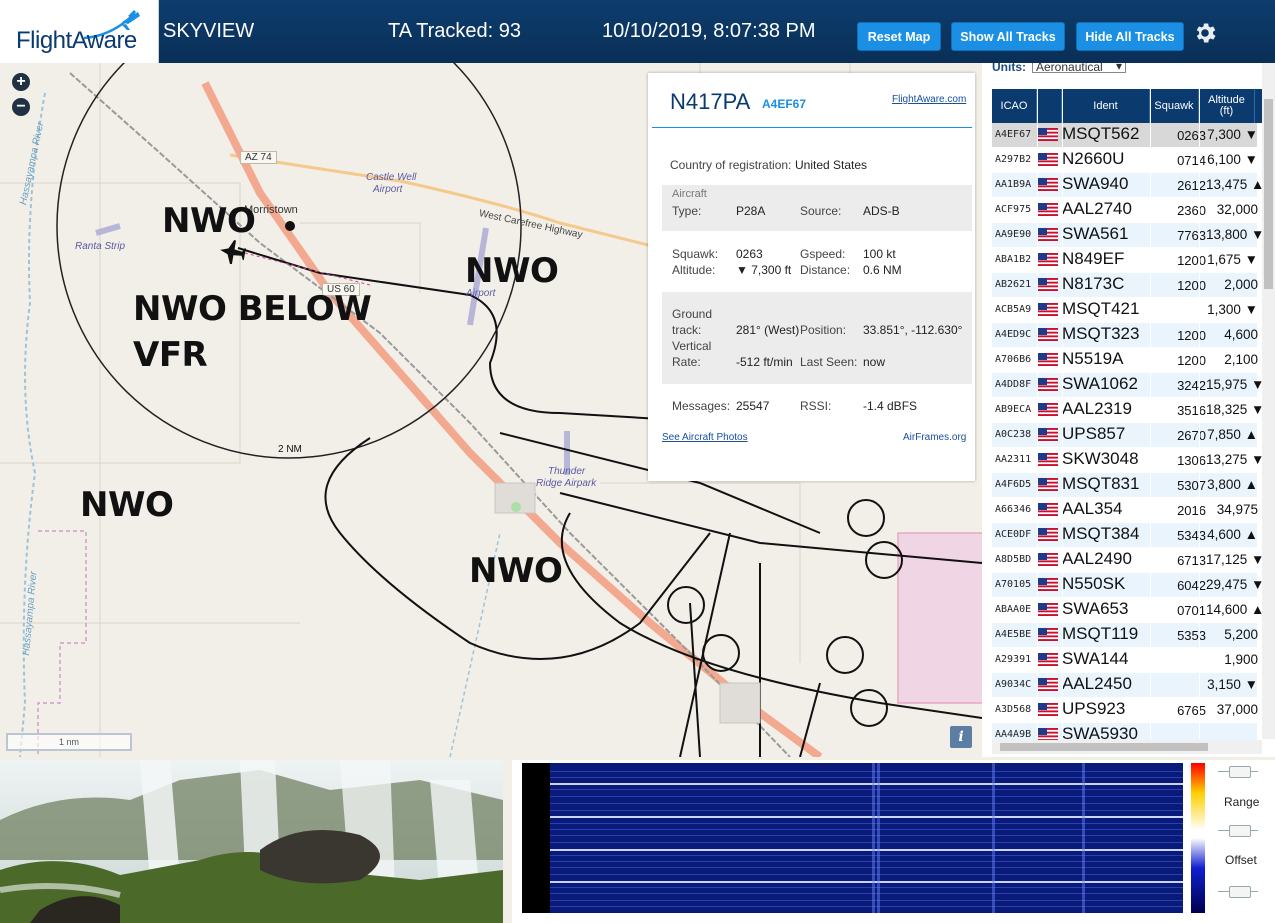 The image size is (1275, 923). I want to click on table-row: A706B6 N5519A 1200 2,100, so click(1125, 360).